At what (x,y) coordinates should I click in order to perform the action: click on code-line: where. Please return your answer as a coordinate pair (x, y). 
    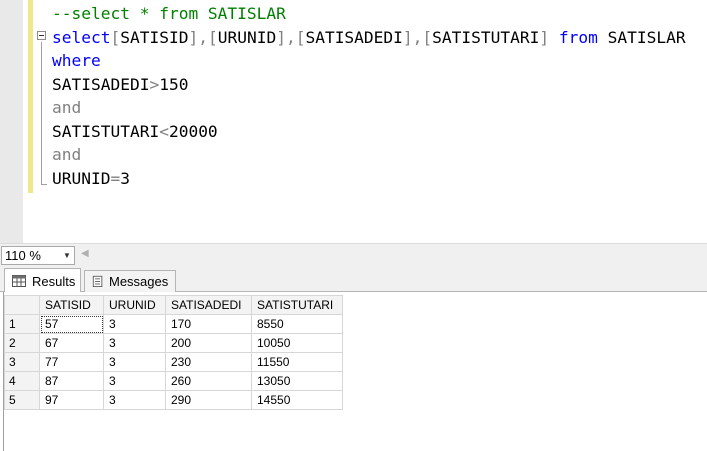
    Looking at the image, I should click on (369, 61).